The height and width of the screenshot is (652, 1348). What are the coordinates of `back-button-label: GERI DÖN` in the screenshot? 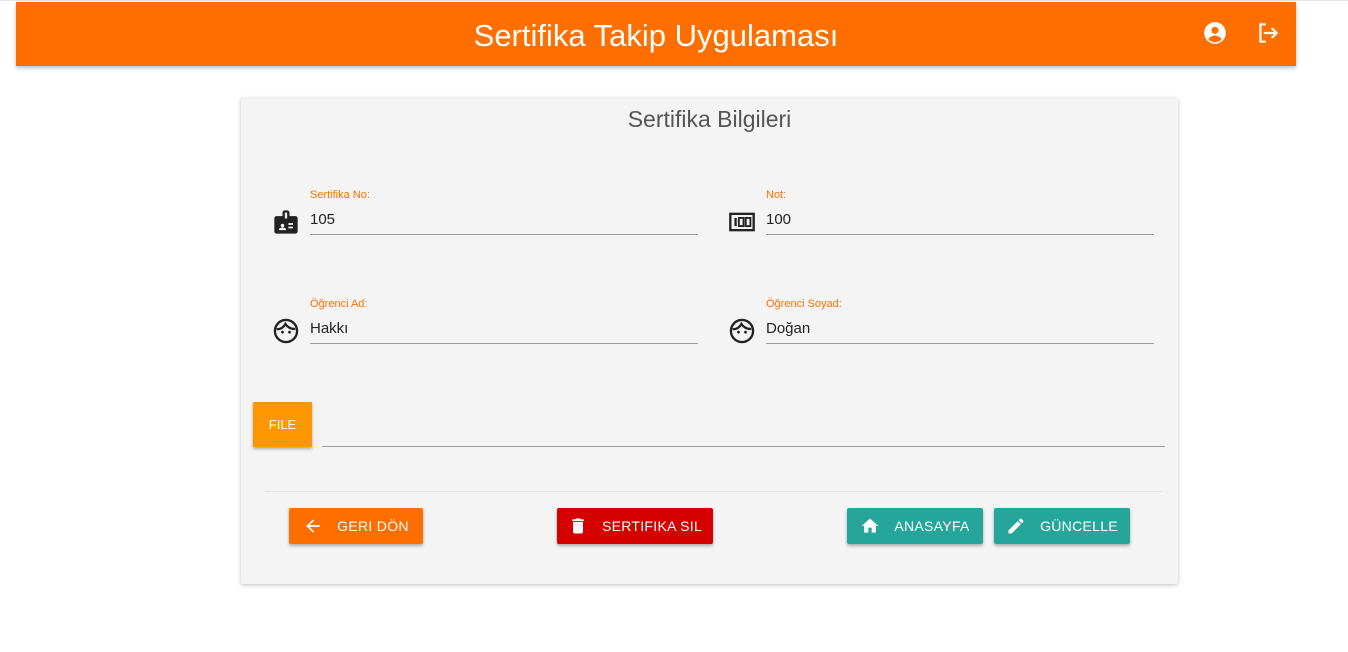 It's located at (373, 526).